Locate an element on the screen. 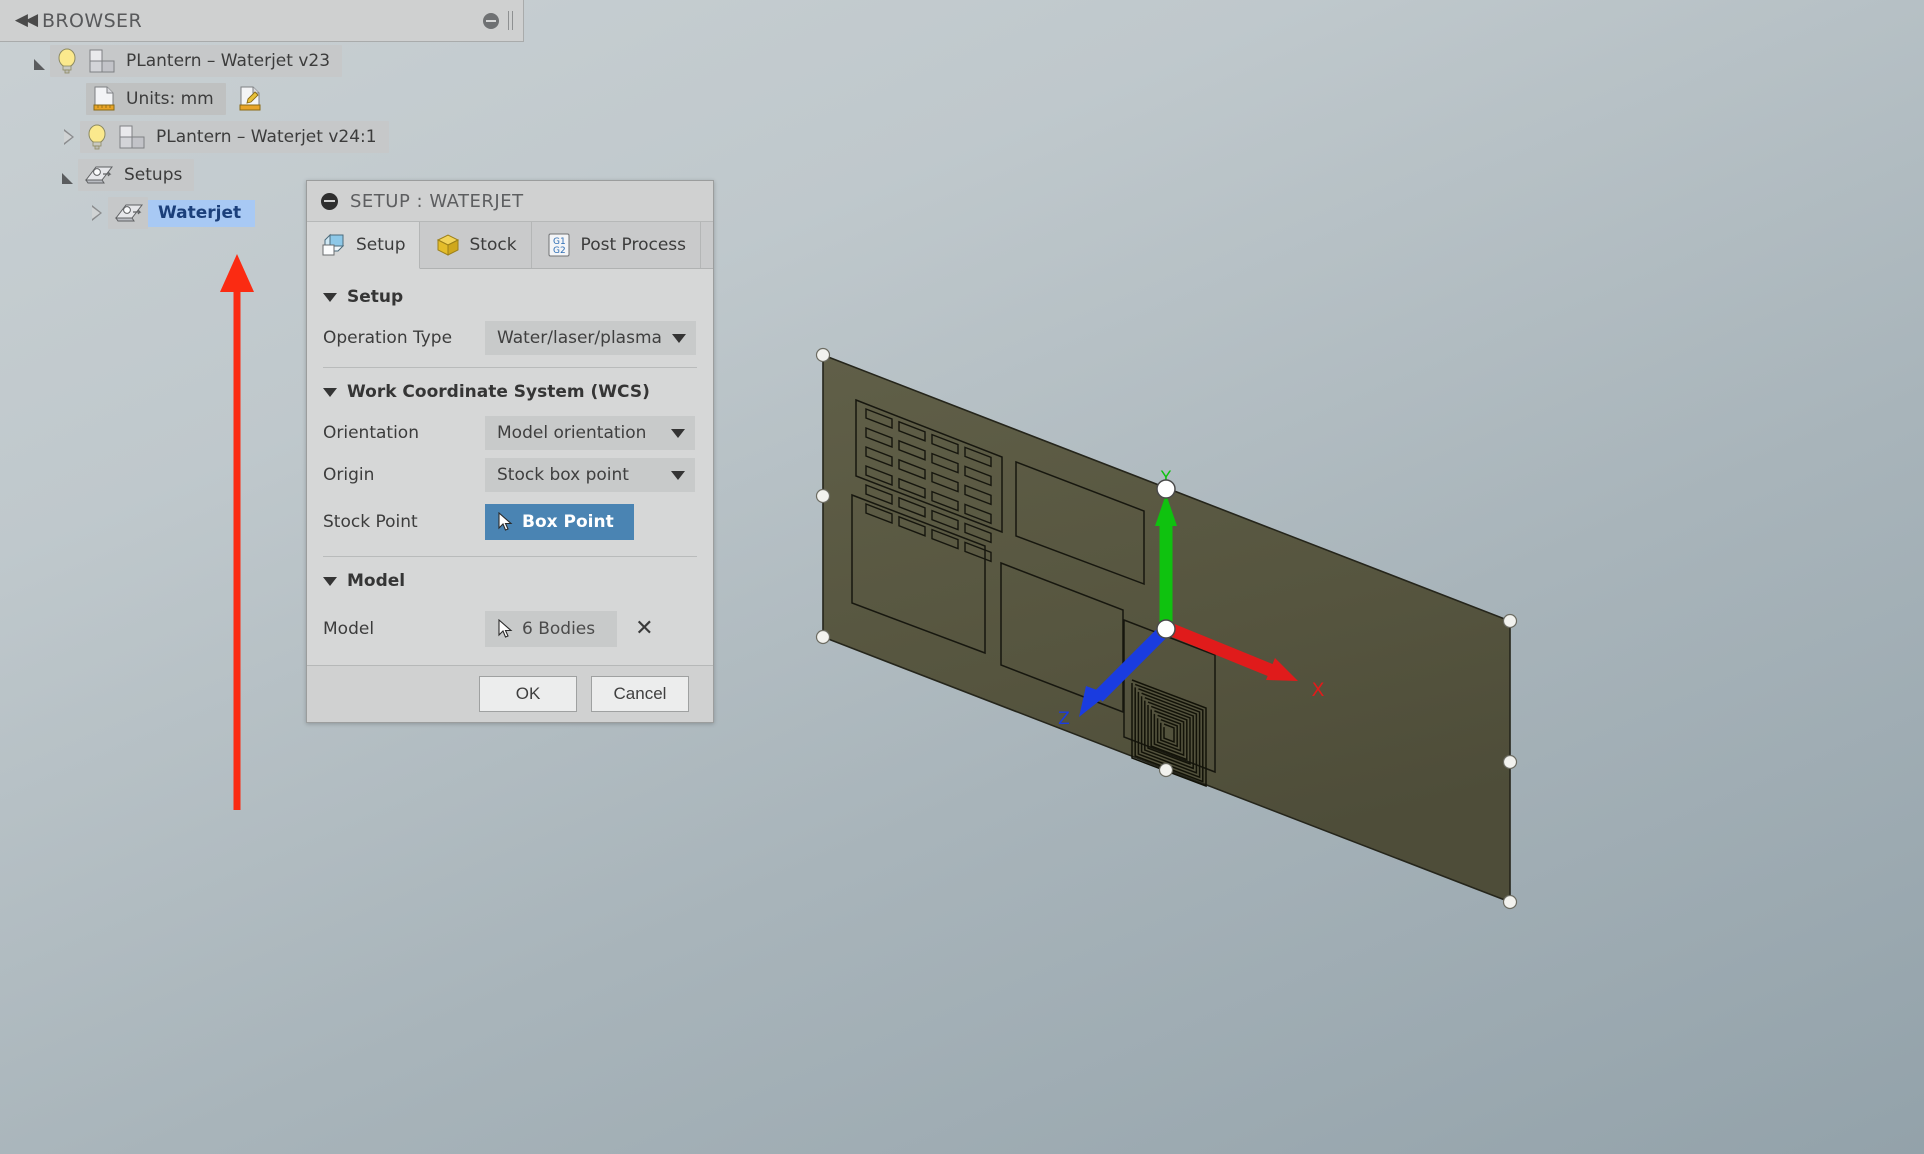  section-title: Work Coordinate System (WCS) is located at coordinates (498, 392).